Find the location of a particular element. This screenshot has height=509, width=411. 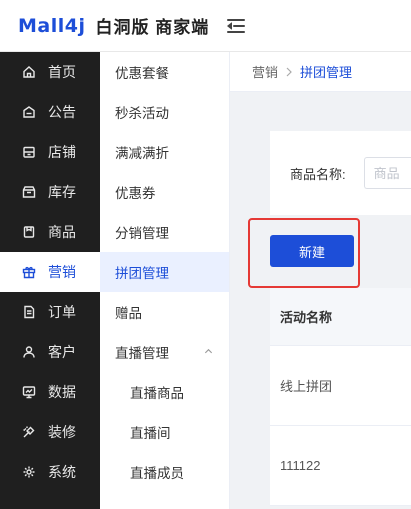

product-name-label: 商品名称: is located at coordinates (318, 174).